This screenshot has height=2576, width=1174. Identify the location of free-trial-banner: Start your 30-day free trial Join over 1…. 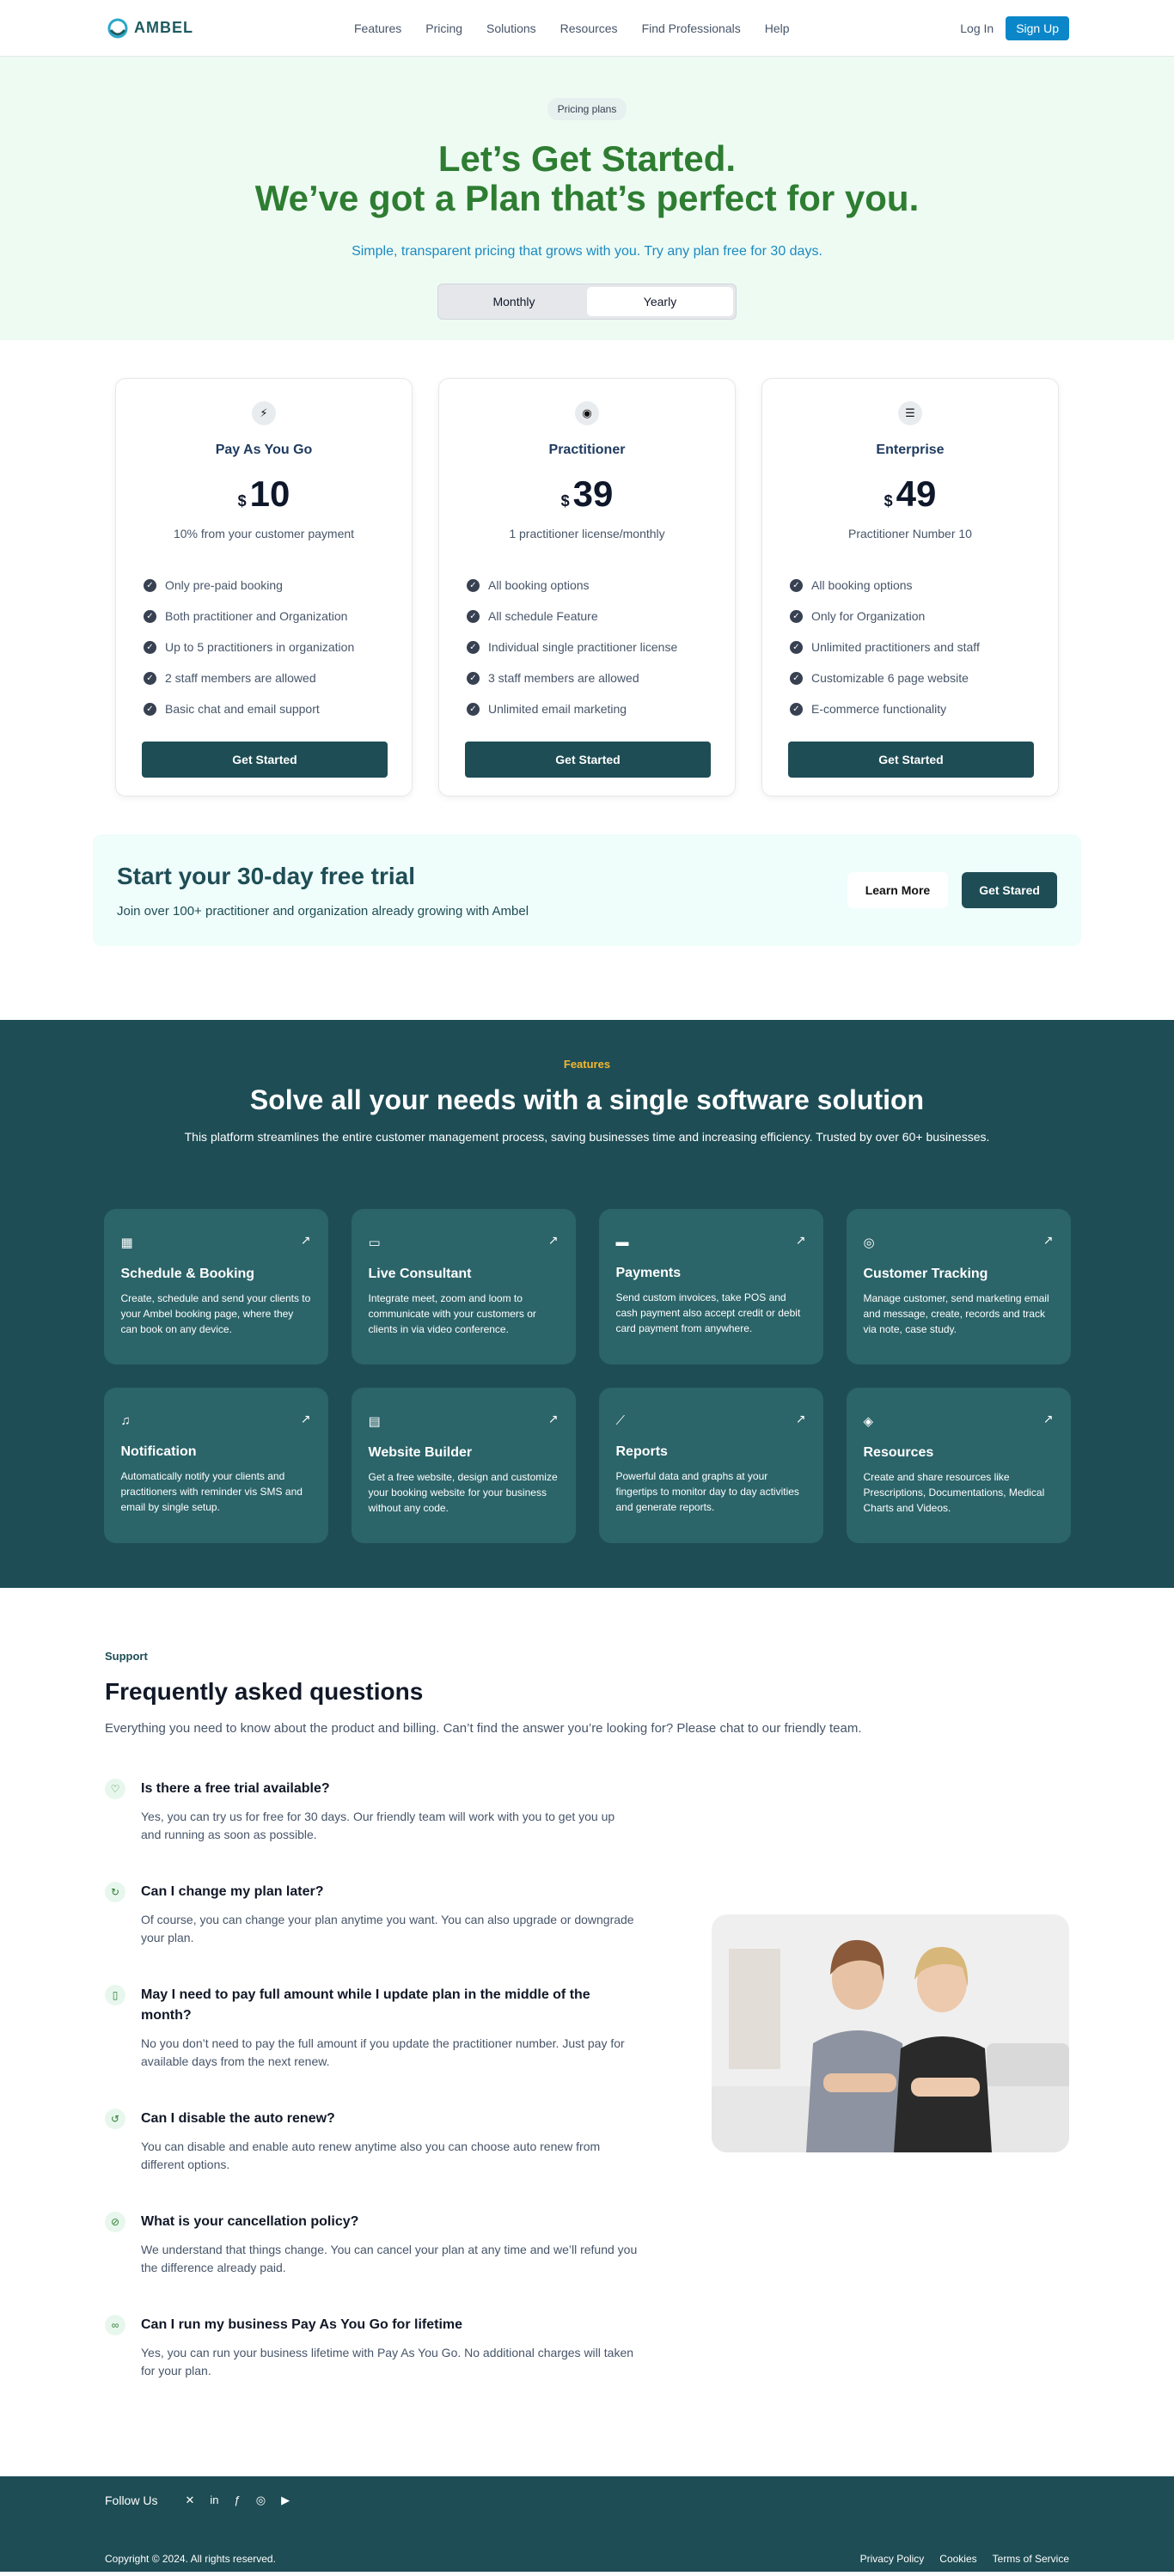
(587, 890).